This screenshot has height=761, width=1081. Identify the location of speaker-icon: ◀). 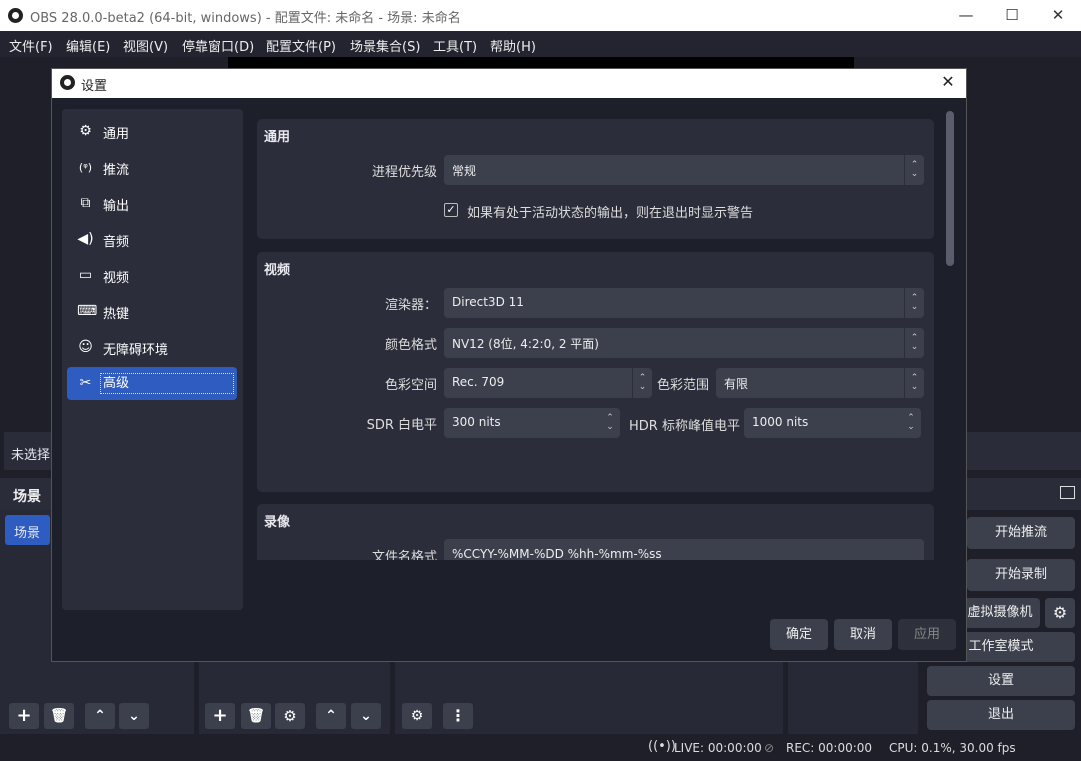
(85, 239).